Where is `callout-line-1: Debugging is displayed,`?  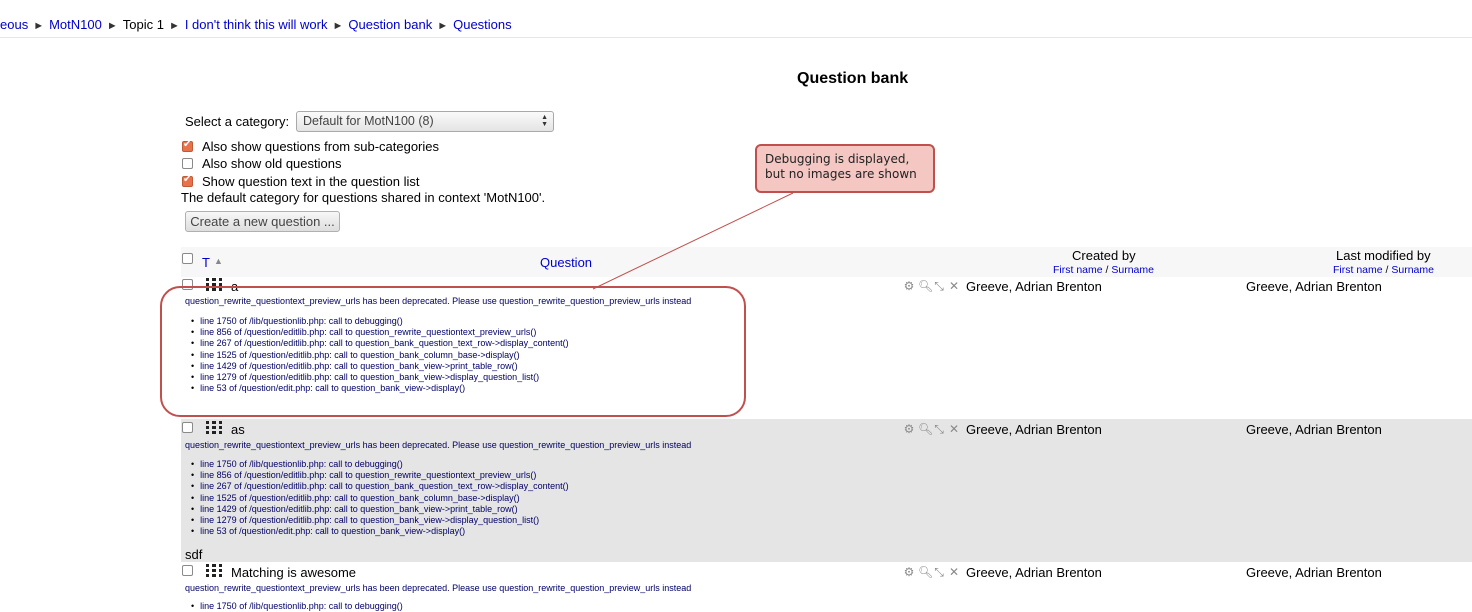
callout-line-1: Debugging is displayed, is located at coordinates (837, 159).